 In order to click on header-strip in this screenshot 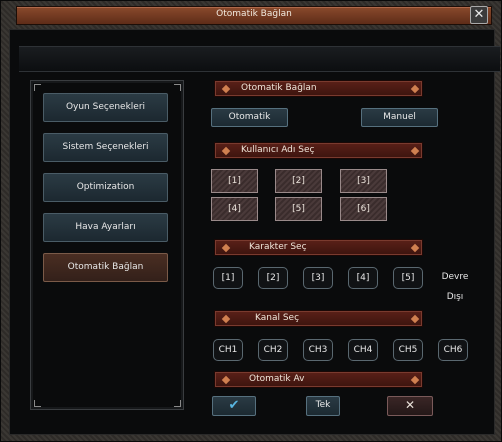, I will do `click(259, 59)`.